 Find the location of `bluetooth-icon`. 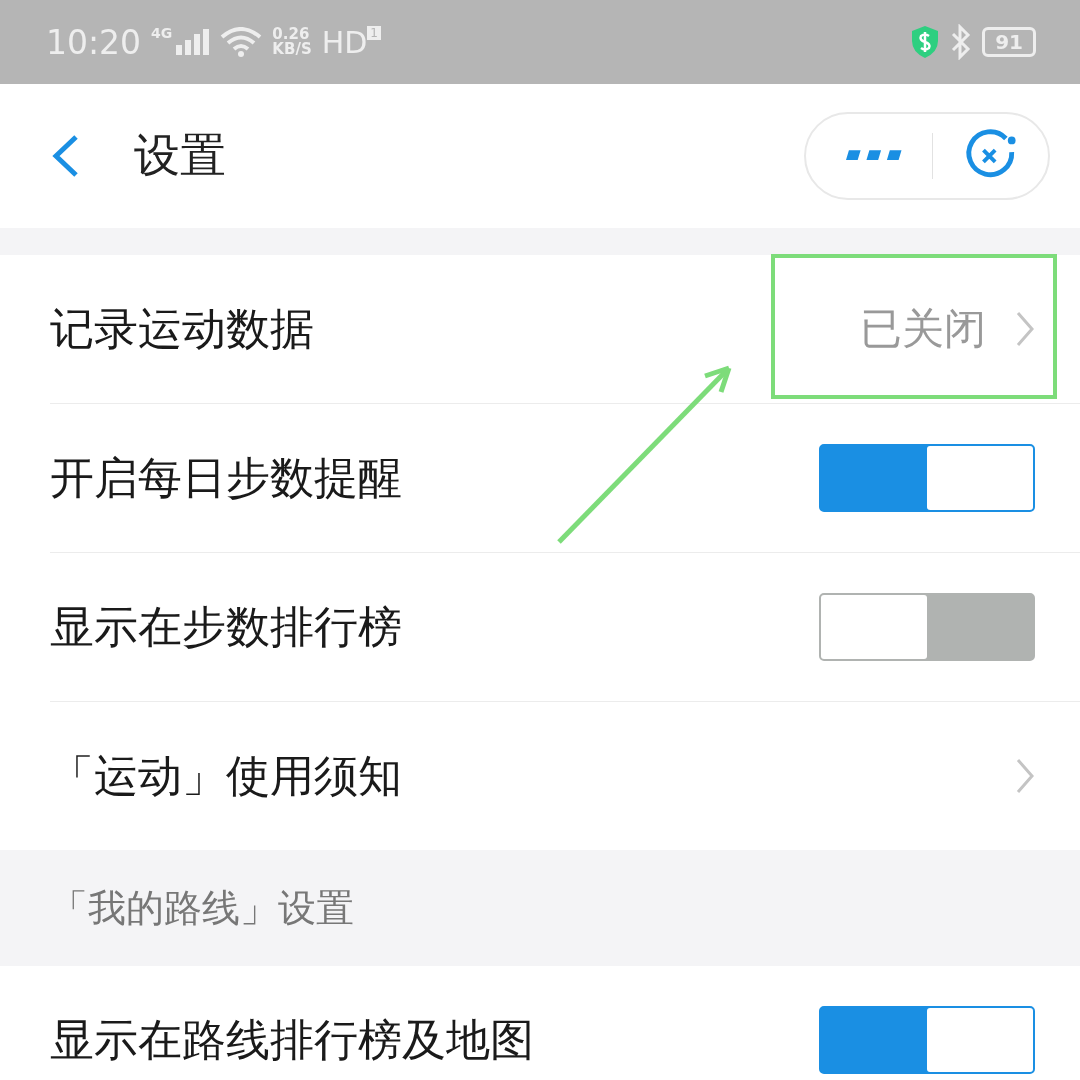

bluetooth-icon is located at coordinates (961, 42).